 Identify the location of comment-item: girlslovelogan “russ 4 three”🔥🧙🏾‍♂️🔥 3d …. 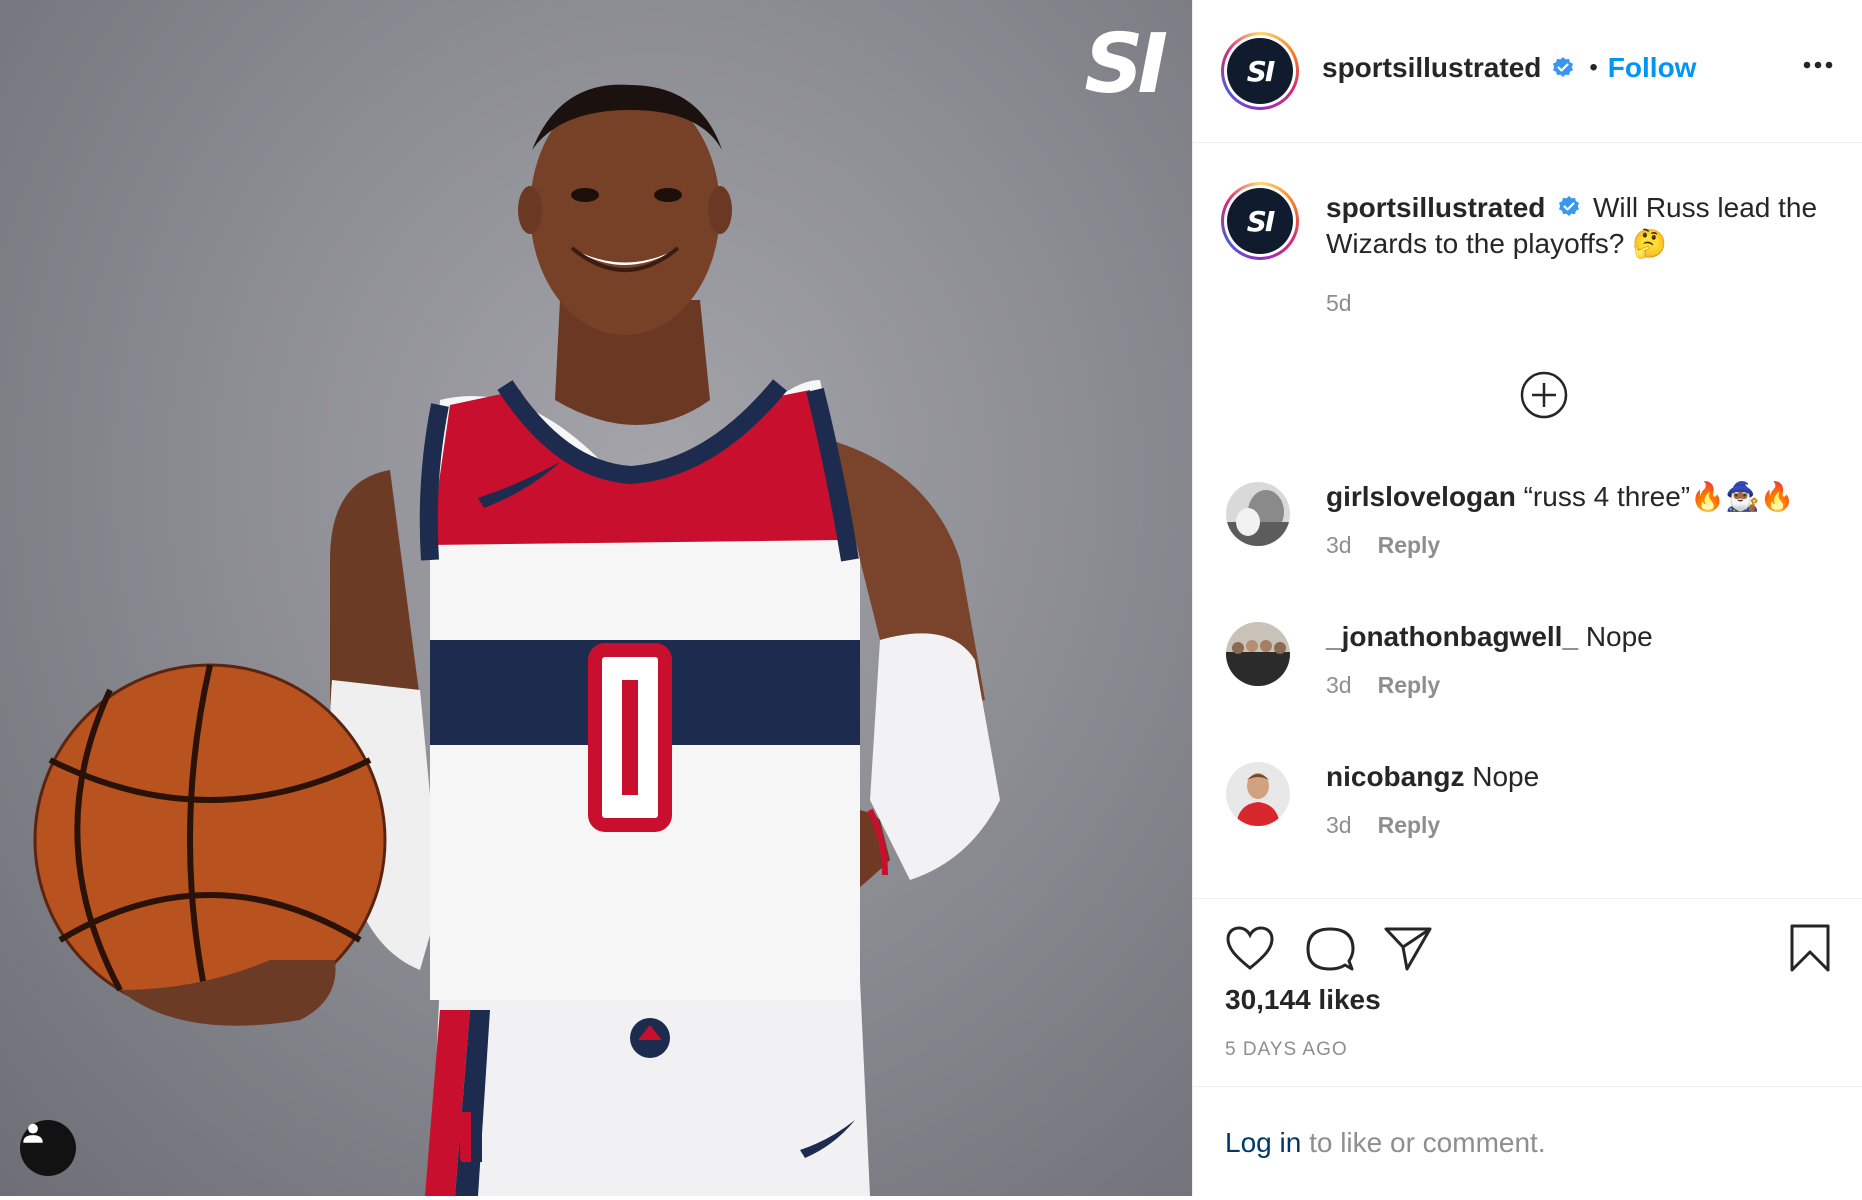
(1527, 540).